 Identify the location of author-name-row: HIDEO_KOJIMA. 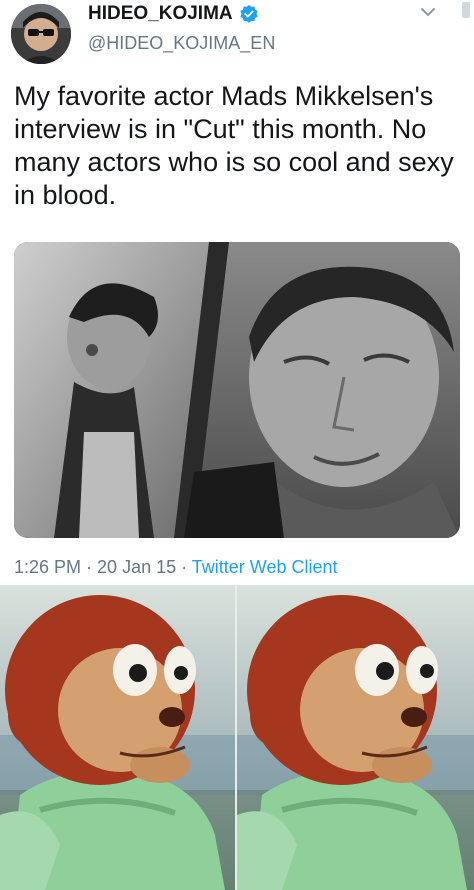
(173, 14).